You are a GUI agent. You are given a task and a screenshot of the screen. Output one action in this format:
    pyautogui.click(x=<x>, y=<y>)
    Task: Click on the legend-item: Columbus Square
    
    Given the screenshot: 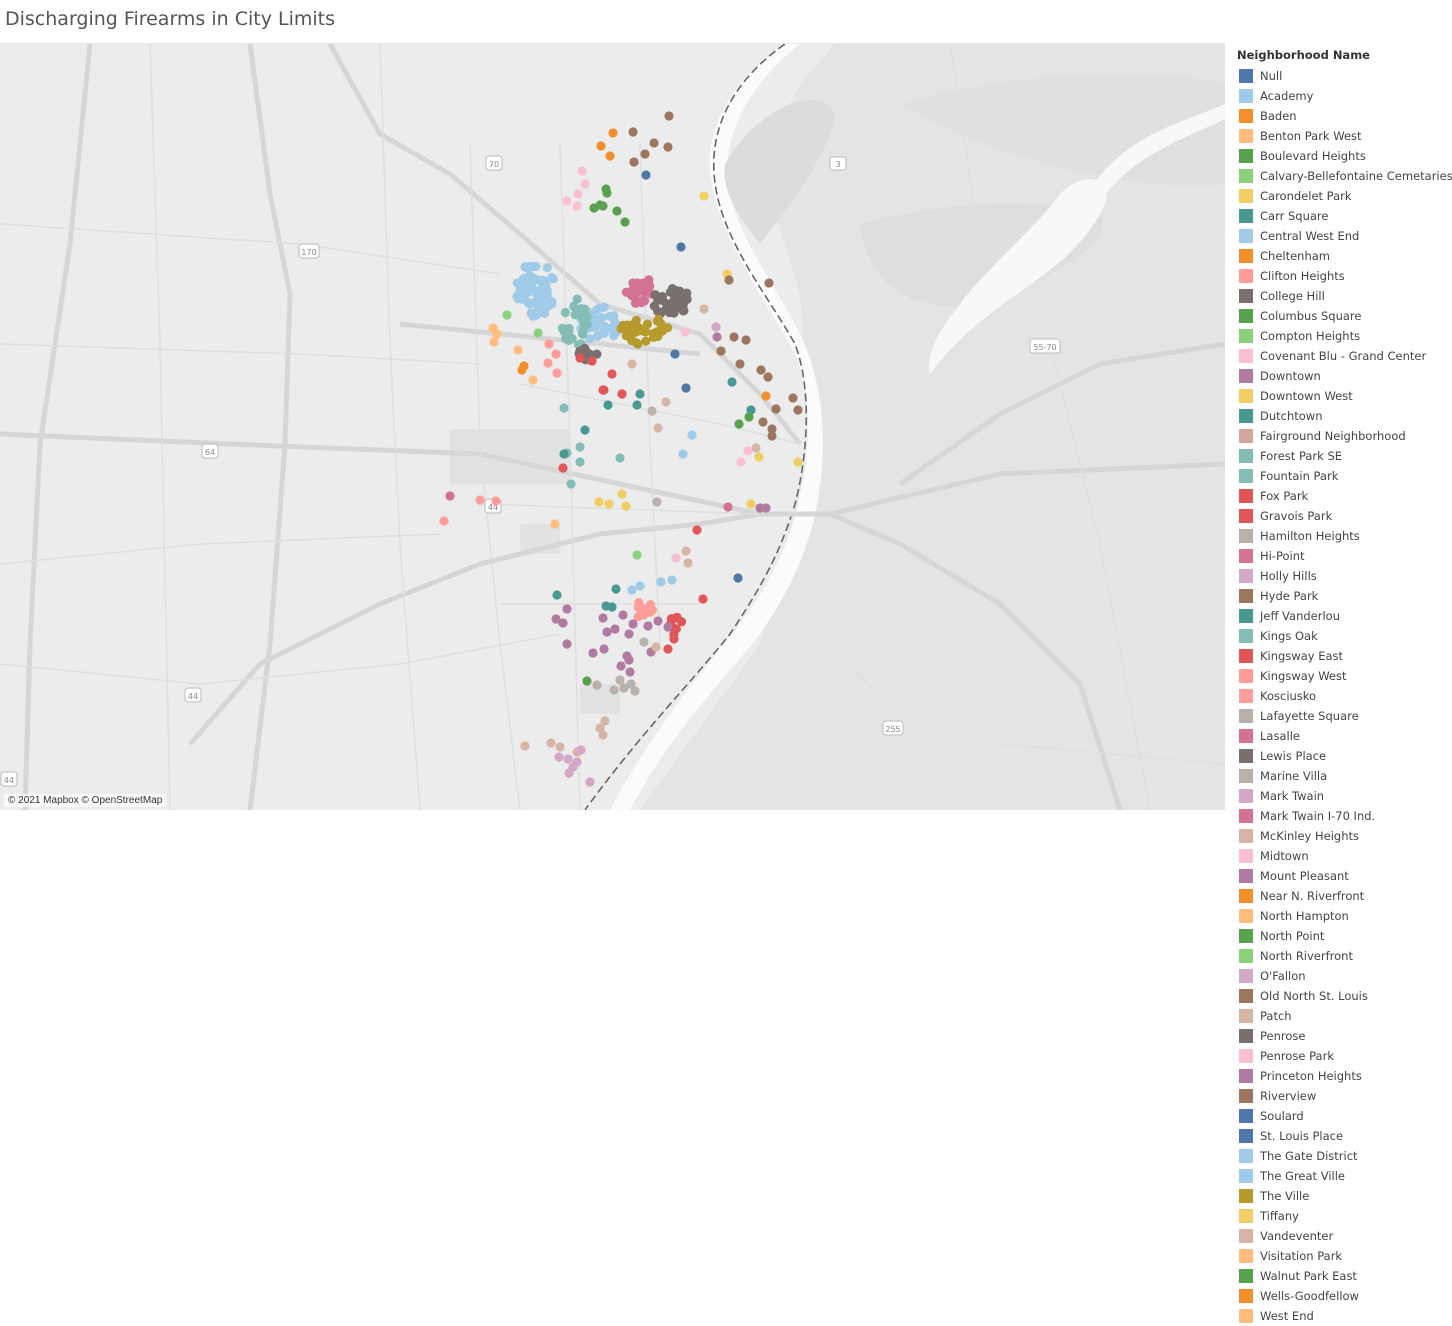 What is the action you would take?
    pyautogui.click(x=1343, y=316)
    